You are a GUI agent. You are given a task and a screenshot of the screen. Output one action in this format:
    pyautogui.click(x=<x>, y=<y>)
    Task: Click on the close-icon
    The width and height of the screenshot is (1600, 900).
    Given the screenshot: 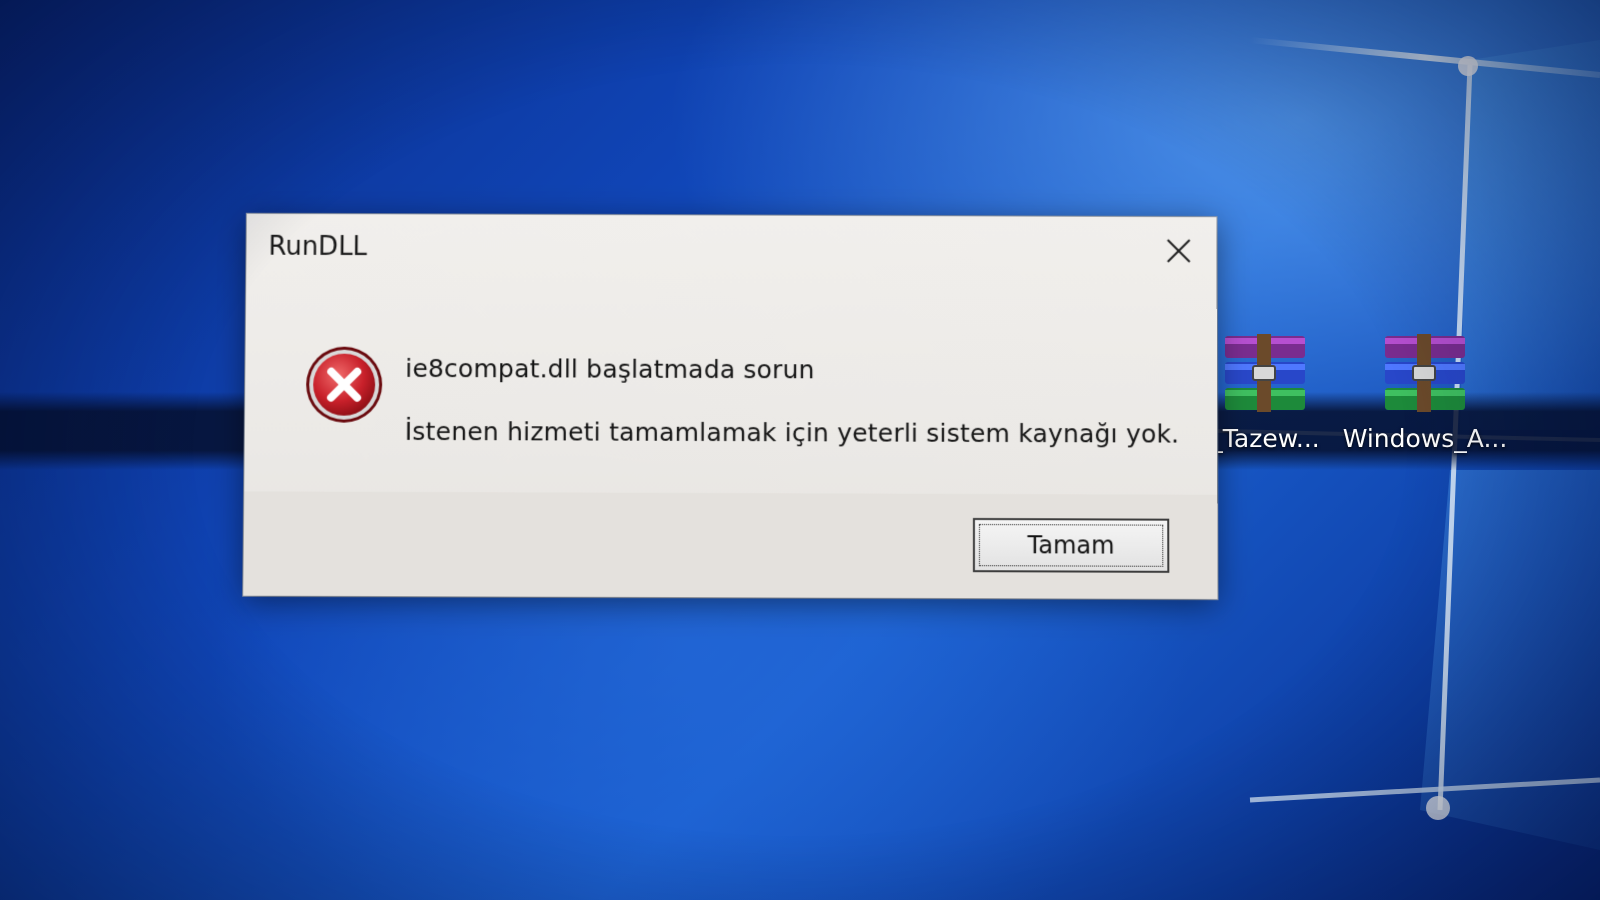 What is the action you would take?
    pyautogui.click(x=1179, y=251)
    